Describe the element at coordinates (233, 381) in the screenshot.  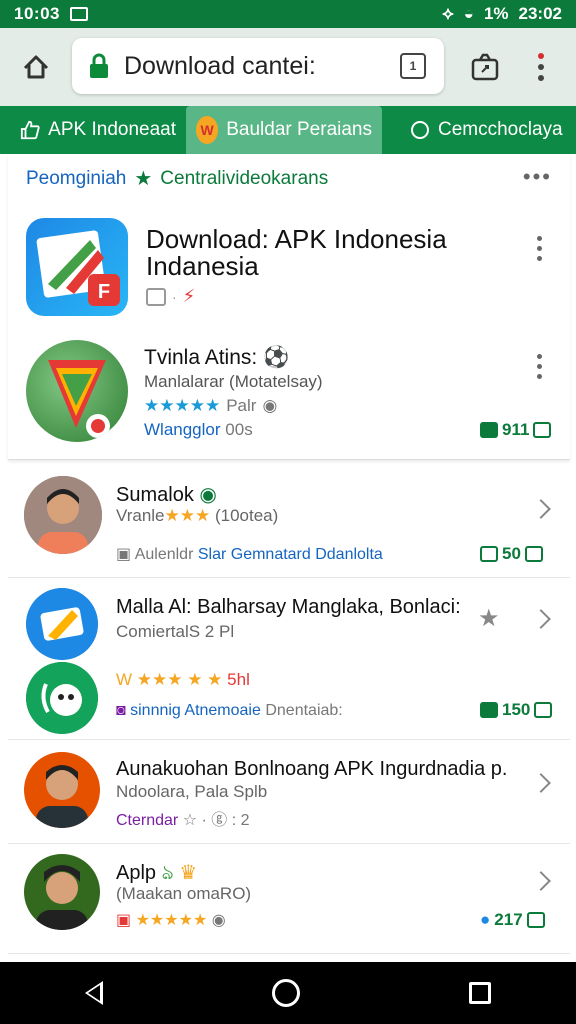
I see `app-subtitle: Manlalarar (Motatelsay)` at that location.